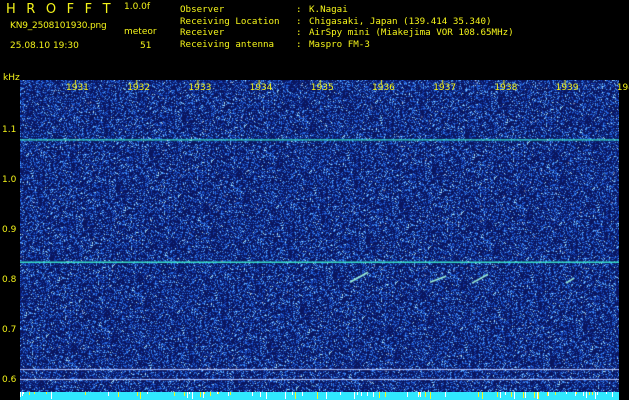 This screenshot has width=629, height=400. What do you see at coordinates (383, 88) in the screenshot?
I see `time-tick-label: 1936` at bounding box center [383, 88].